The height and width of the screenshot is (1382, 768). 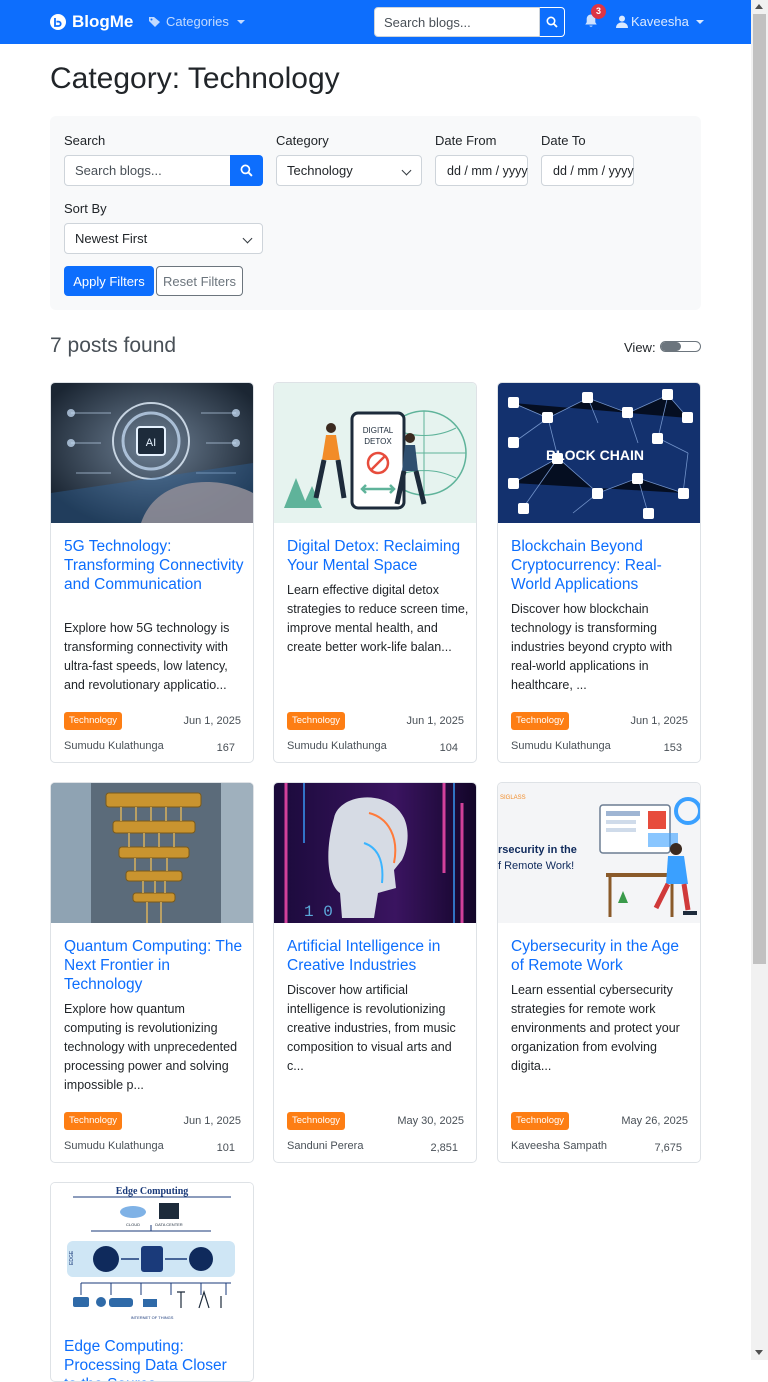 What do you see at coordinates (466, 140) in the screenshot?
I see `date-from-label: Date From` at bounding box center [466, 140].